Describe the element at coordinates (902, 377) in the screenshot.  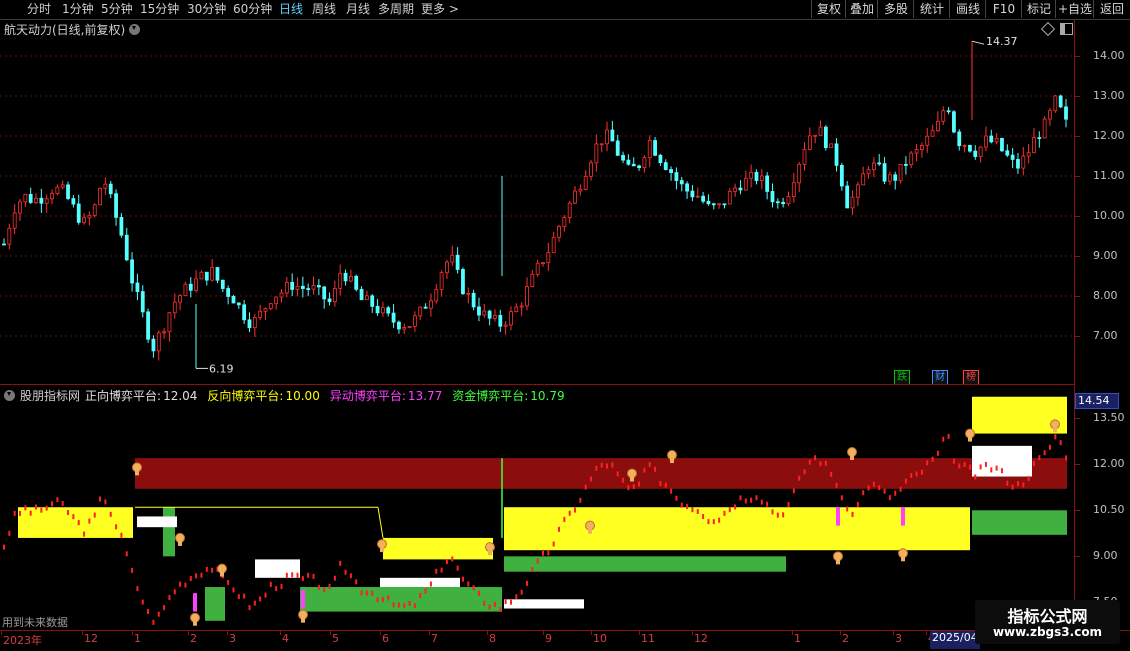
I see `event-badge-0: 跌` at that location.